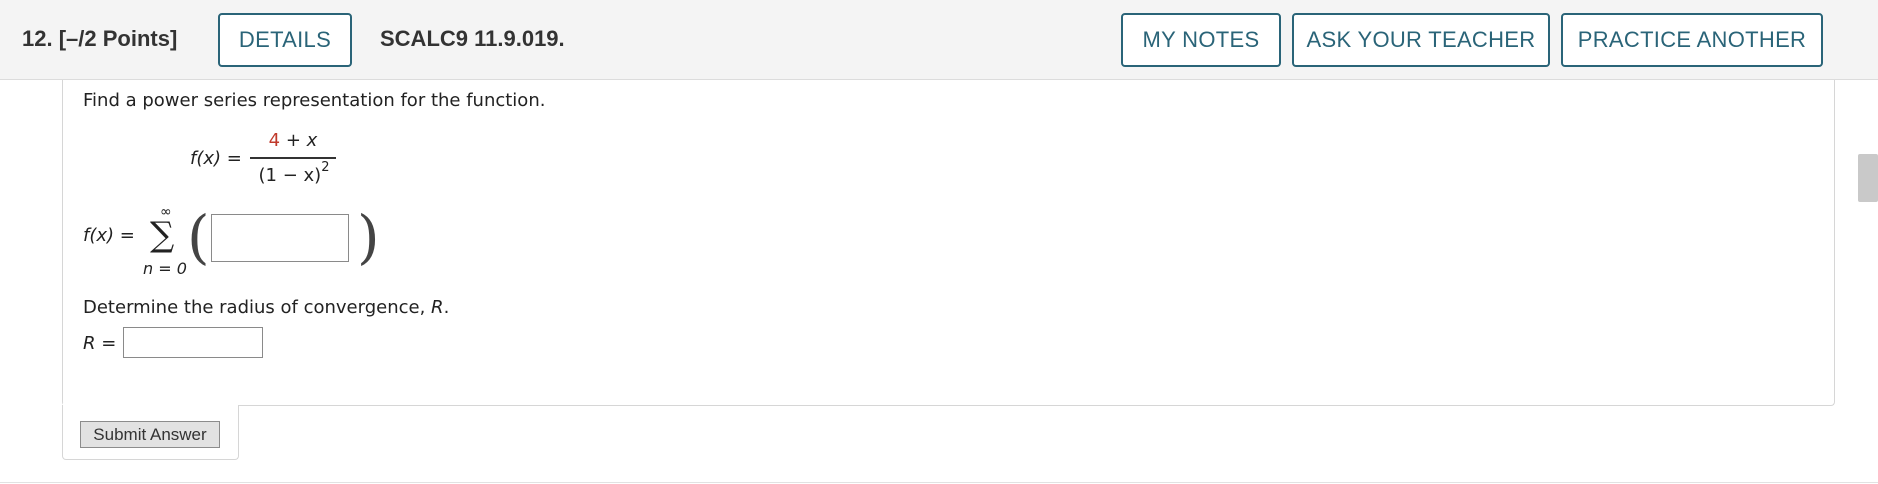 This screenshot has width=1878, height=484. Describe the element at coordinates (285, 40) in the screenshot. I see `details-button: DETAILS` at that location.